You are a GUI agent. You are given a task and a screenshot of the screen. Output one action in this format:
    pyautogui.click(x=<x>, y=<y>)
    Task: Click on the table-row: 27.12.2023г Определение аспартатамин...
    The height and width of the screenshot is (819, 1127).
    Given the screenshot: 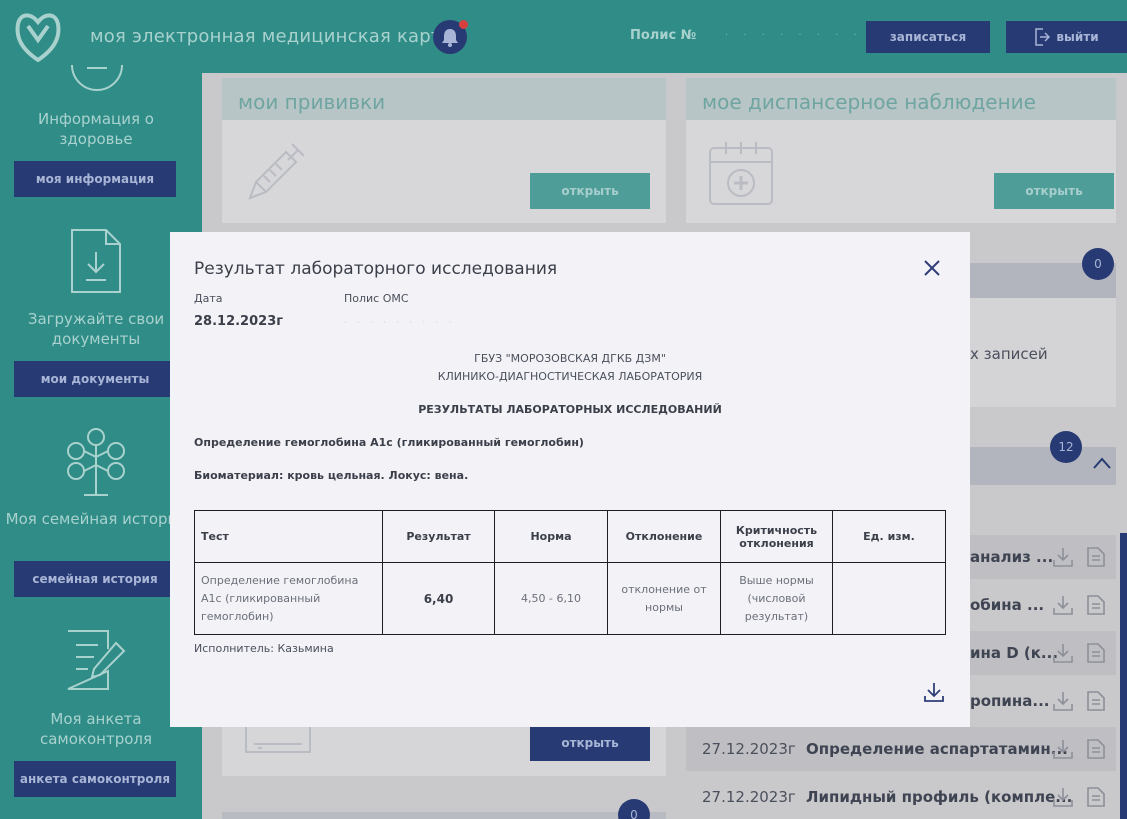 What is the action you would take?
    pyautogui.click(x=901, y=749)
    